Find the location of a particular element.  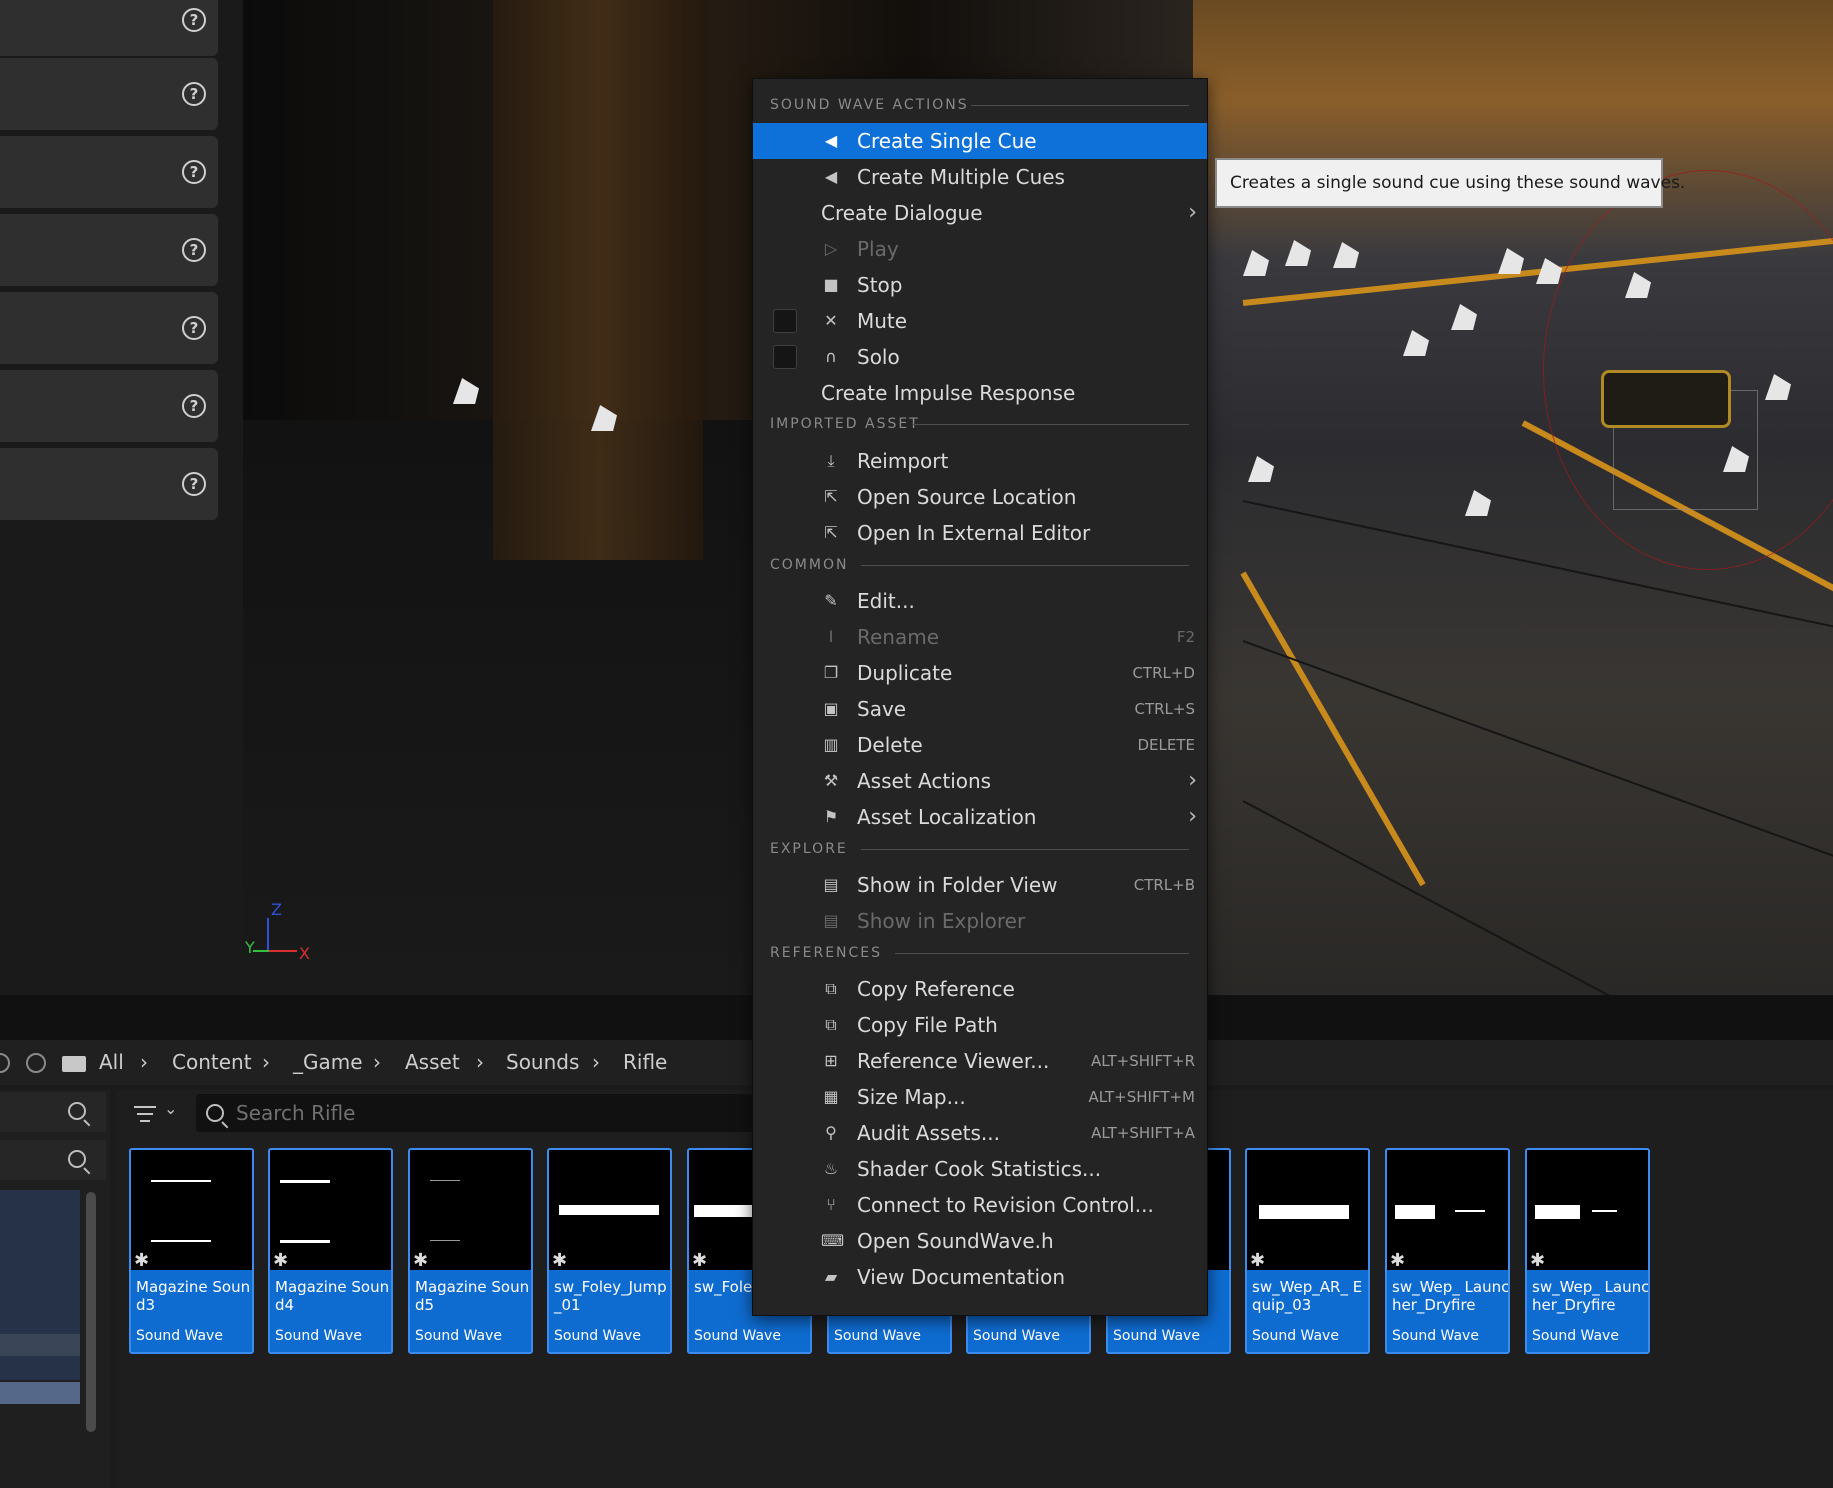

asset-tile: ✱ Magazine Sound5 Sound Wave is located at coordinates (470, 1251).